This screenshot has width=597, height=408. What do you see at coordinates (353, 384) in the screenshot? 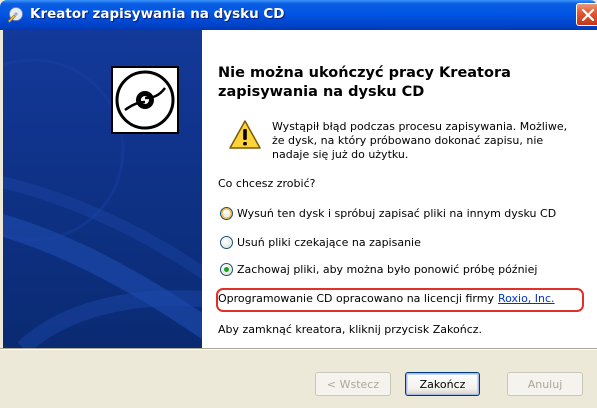
I see `back-button: < Wstecz` at bounding box center [353, 384].